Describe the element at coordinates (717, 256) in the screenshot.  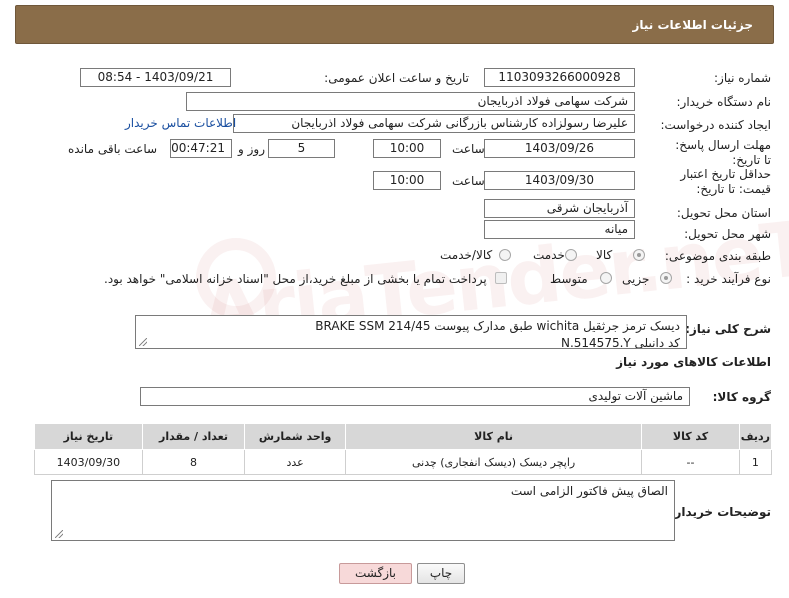
I see `category-label: طبقه بندی موضوعی:` at that location.